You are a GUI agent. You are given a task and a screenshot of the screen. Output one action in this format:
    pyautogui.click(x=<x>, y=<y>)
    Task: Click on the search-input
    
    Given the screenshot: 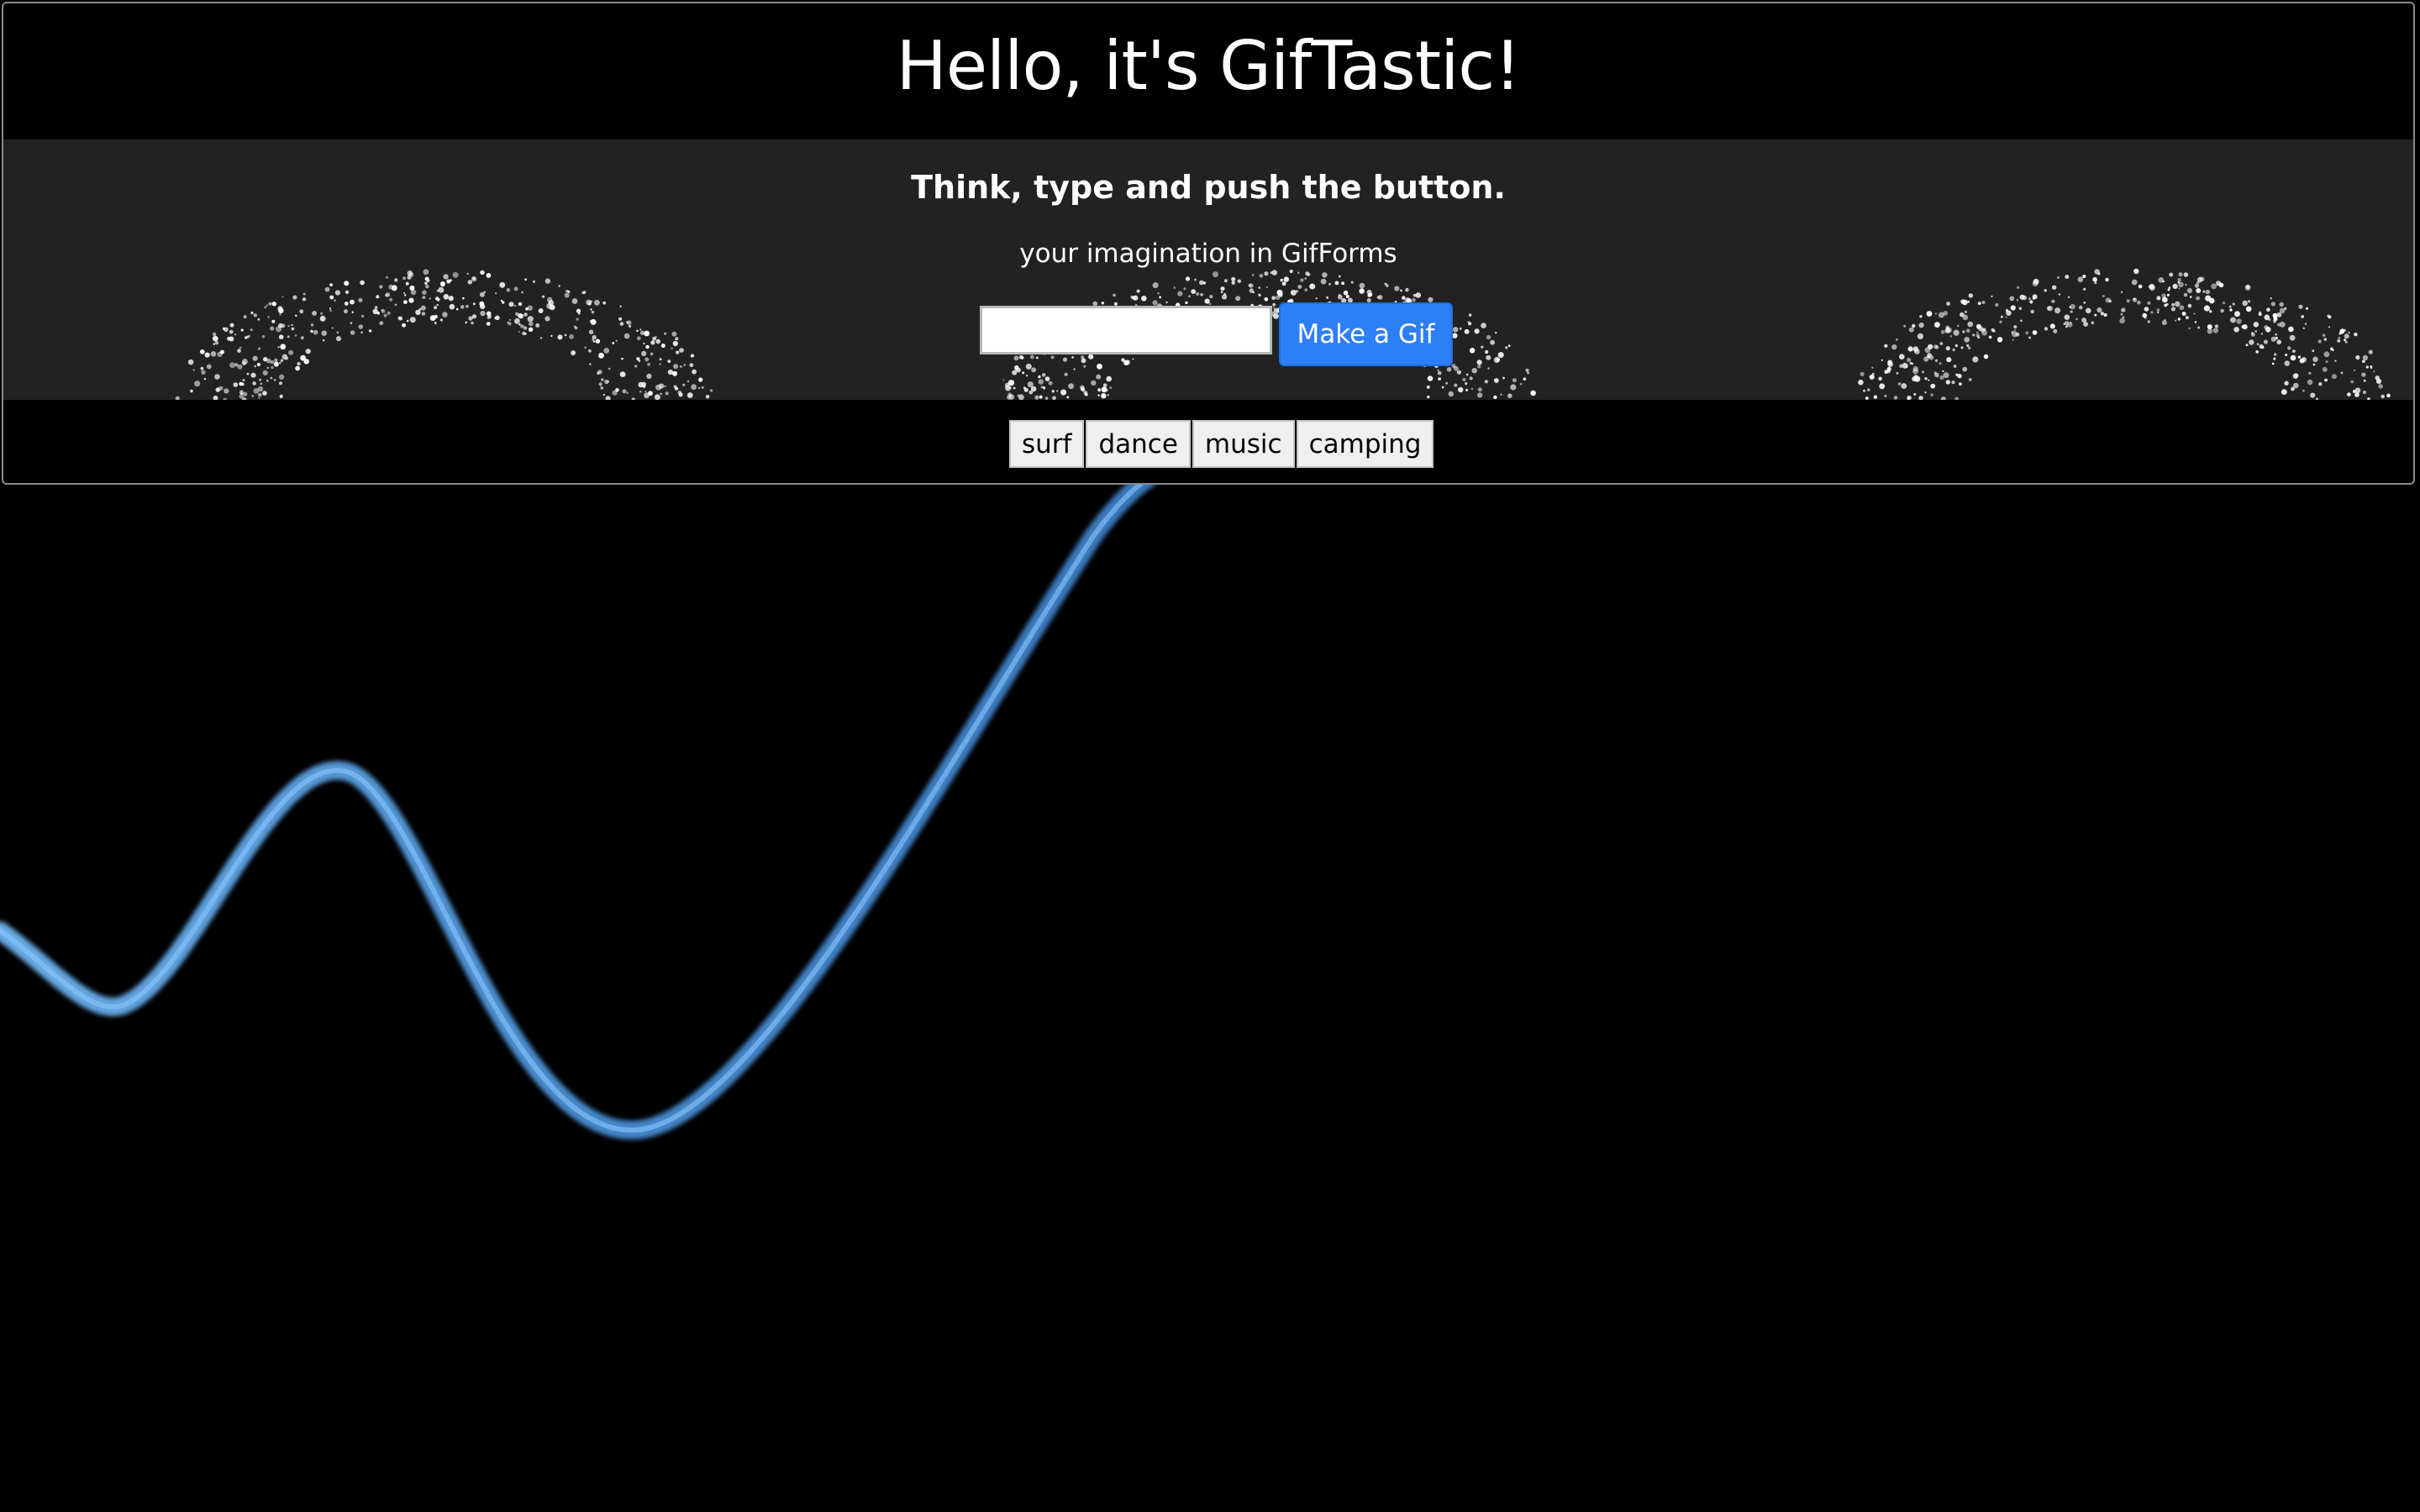 What is the action you would take?
    pyautogui.click(x=1126, y=330)
    